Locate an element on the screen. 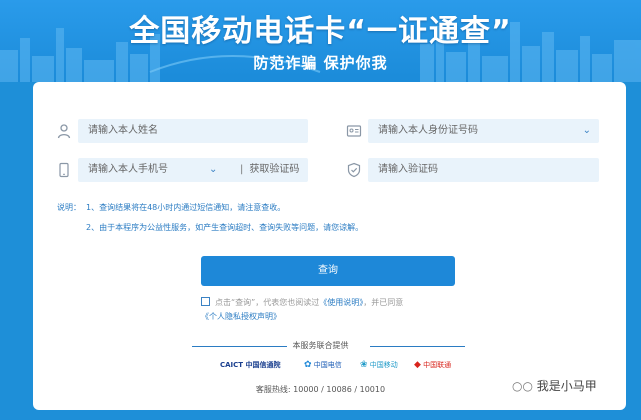 The image size is (641, 420). usage-link: 《使用说明》 is located at coordinates (341, 302).